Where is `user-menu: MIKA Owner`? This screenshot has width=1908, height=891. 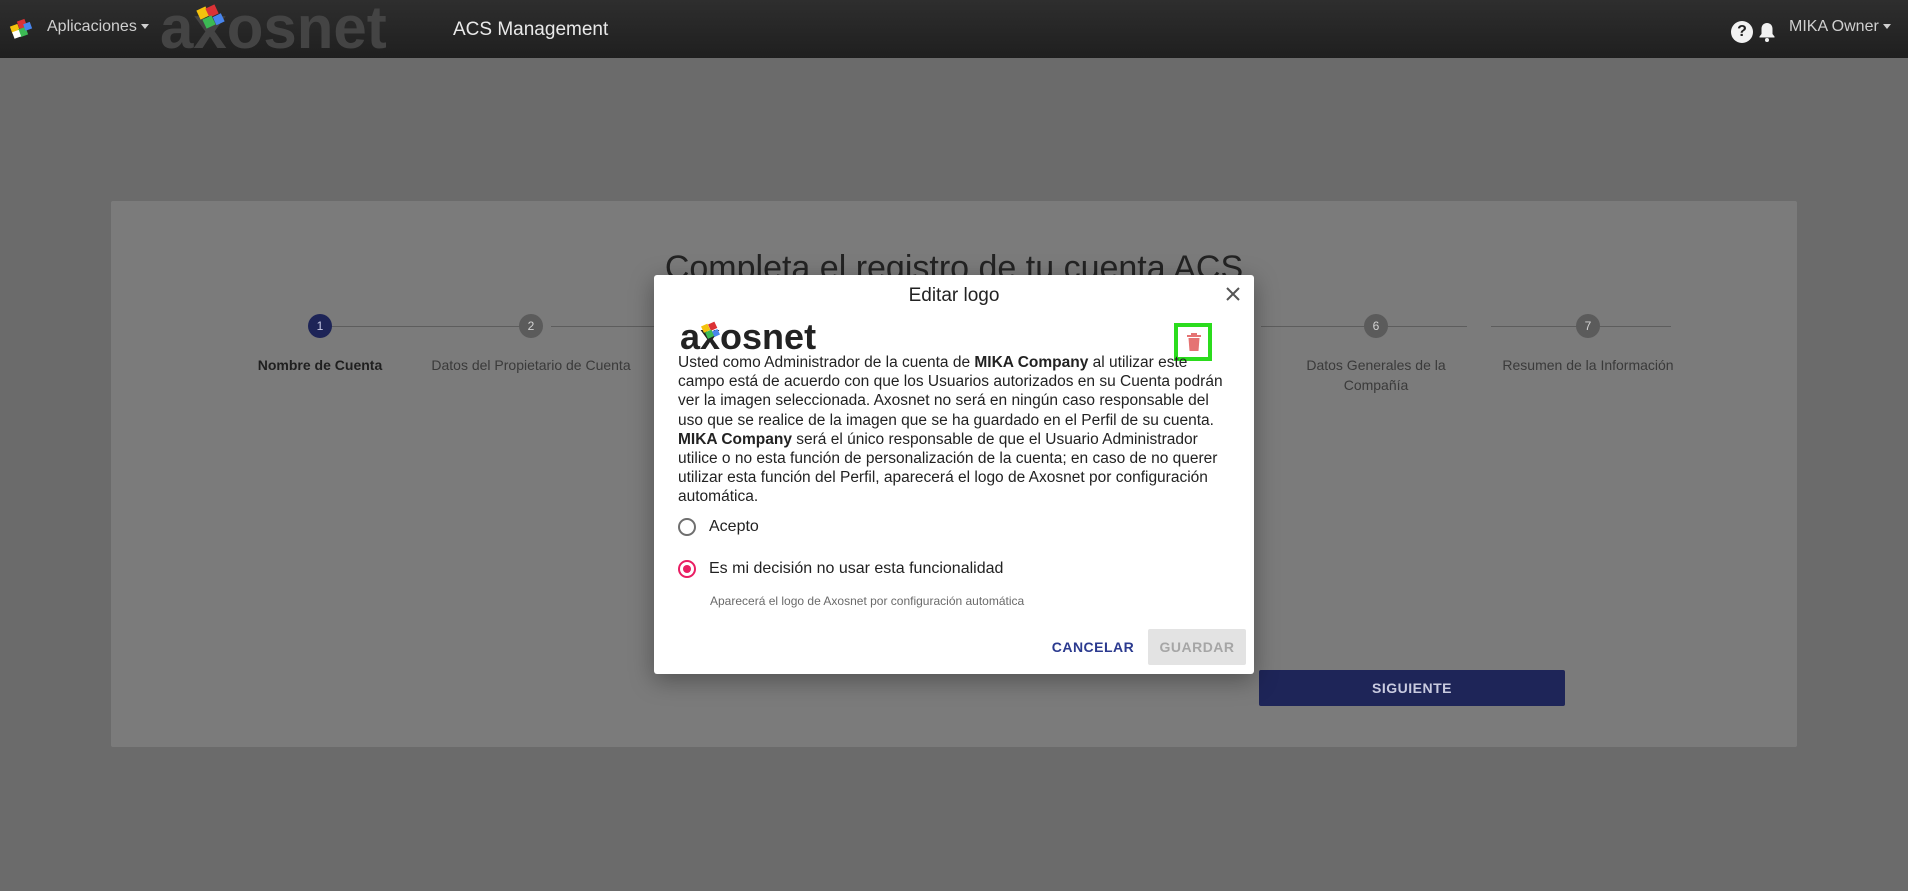 user-menu: MIKA Owner is located at coordinates (1840, 27).